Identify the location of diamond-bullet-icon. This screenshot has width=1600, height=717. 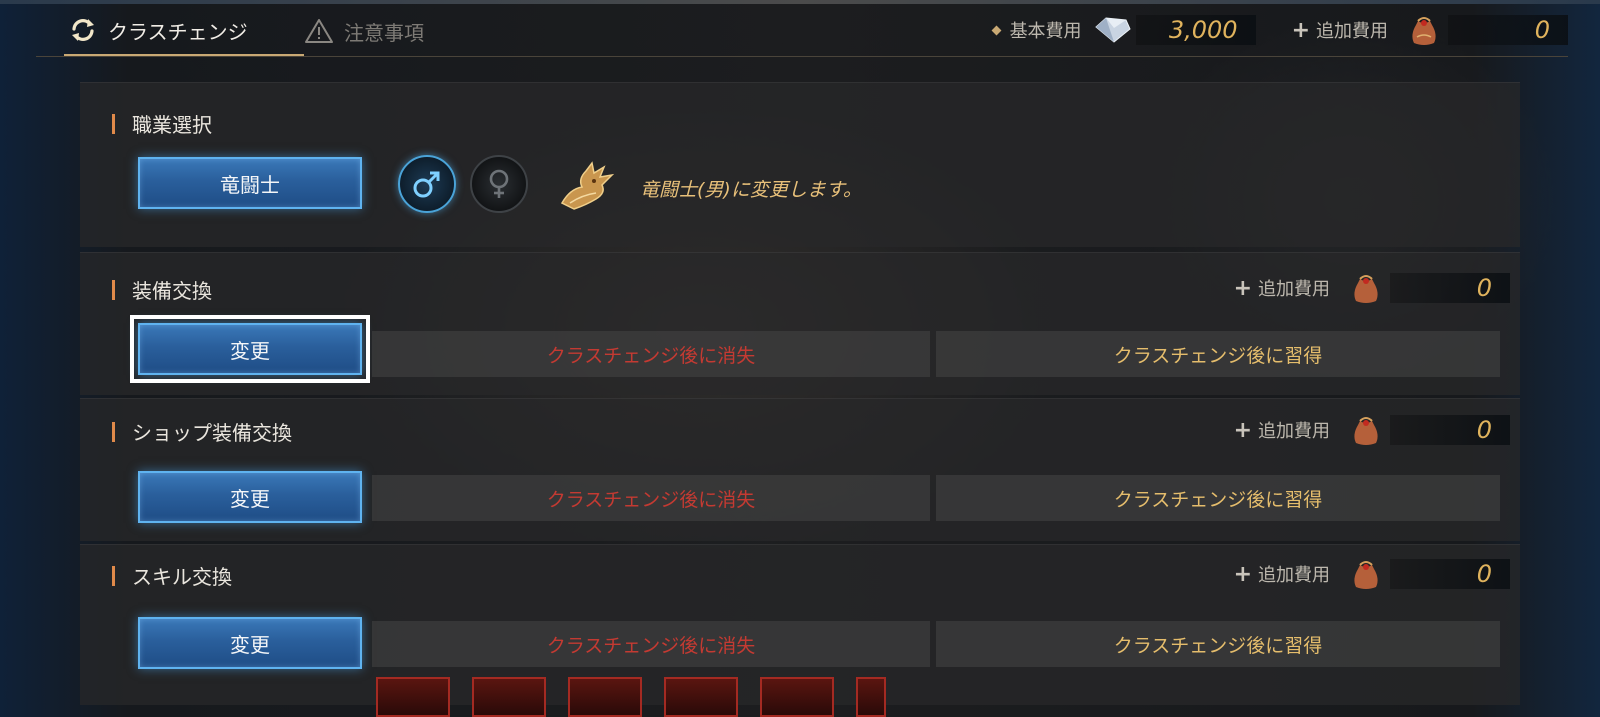
(996, 30).